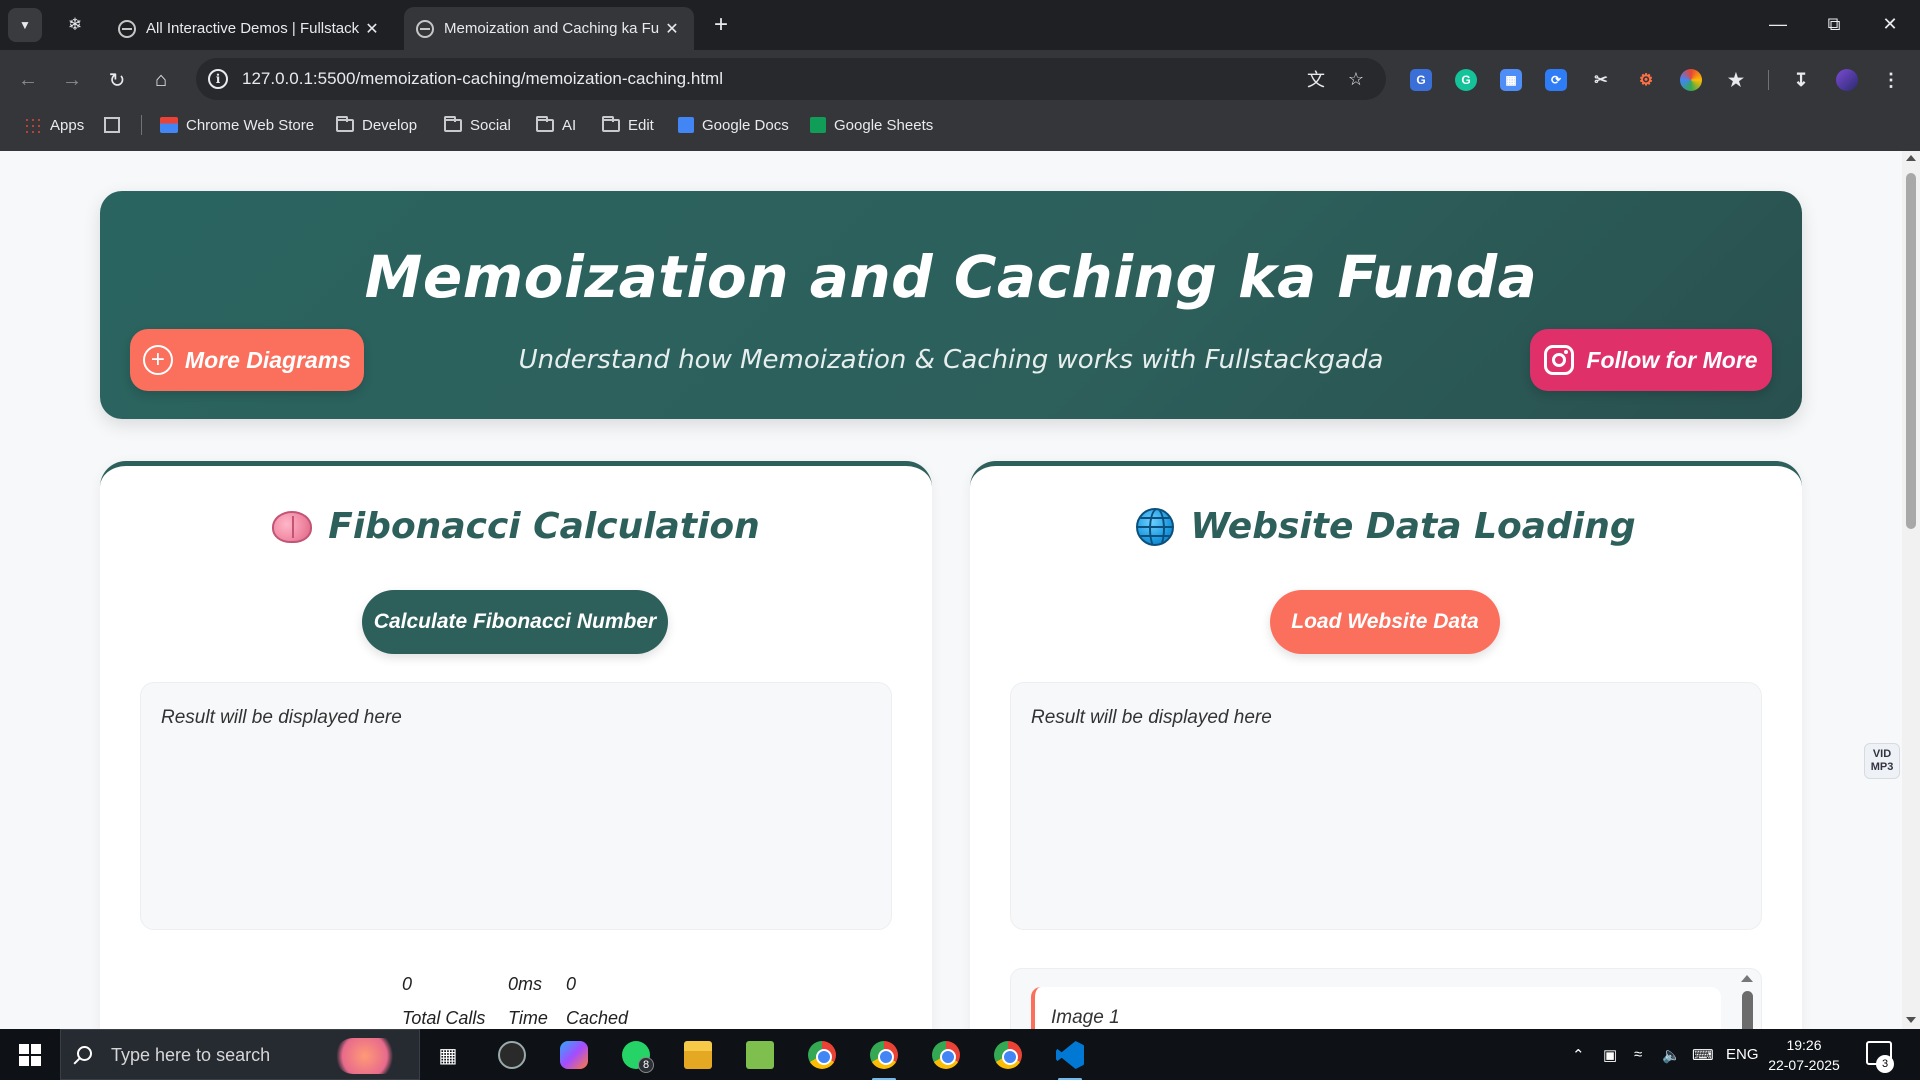  Describe the element at coordinates (760, 1055) in the screenshot. I see `notepad-icon` at that location.